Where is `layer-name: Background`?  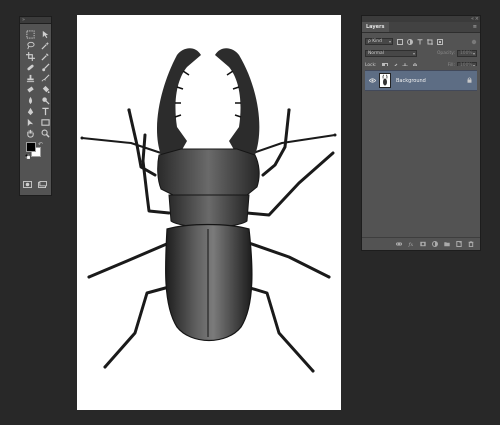 layer-name: Background is located at coordinates (411, 81).